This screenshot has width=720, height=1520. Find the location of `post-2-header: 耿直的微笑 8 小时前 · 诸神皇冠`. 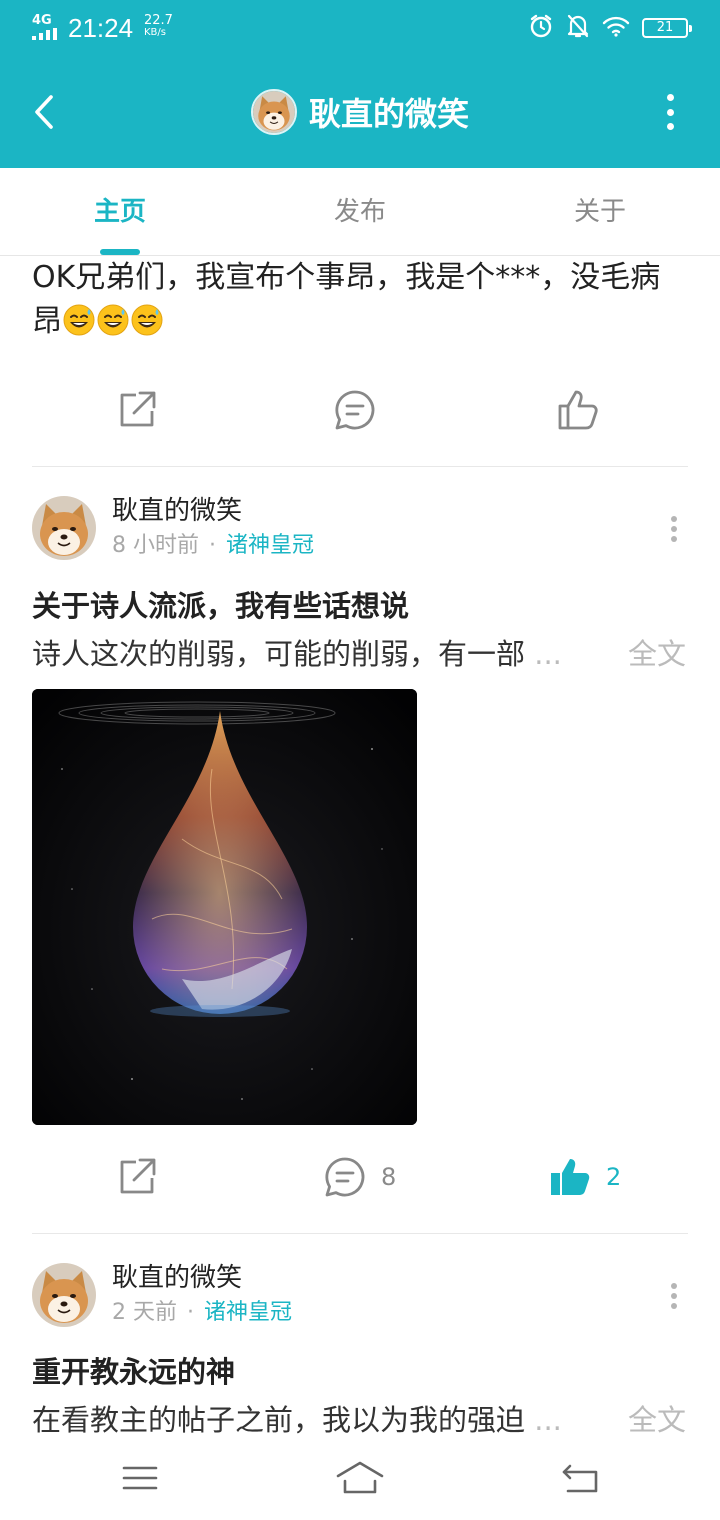

post-2-header: 耿直的微笑 8 小时前 · 诸神皇冠 is located at coordinates (360, 530).